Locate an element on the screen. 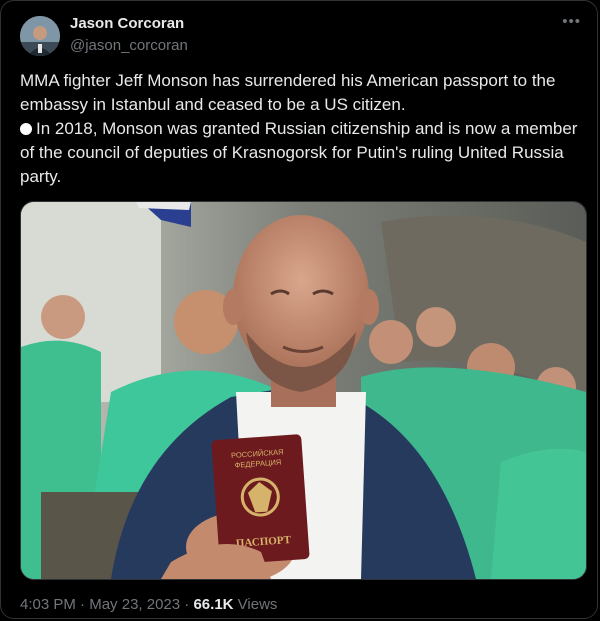 Image resolution: width=600 pixels, height=621 pixels. more-horizontal-icon: ••• is located at coordinates (571, 21).